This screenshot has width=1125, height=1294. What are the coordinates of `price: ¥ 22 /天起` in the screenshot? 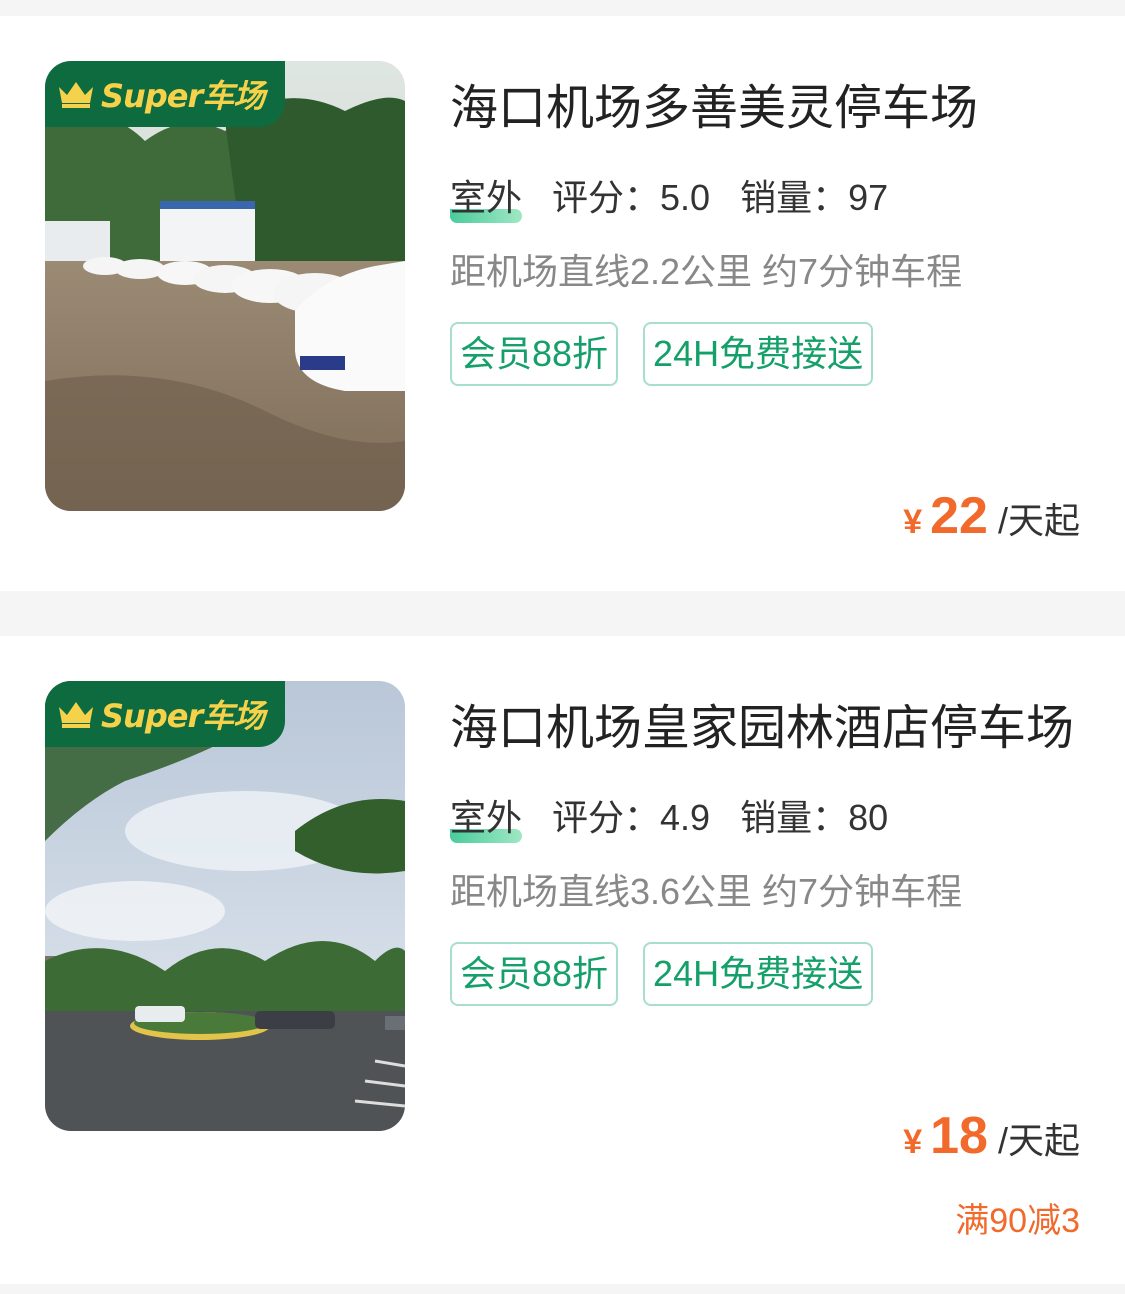 It's located at (991, 516).